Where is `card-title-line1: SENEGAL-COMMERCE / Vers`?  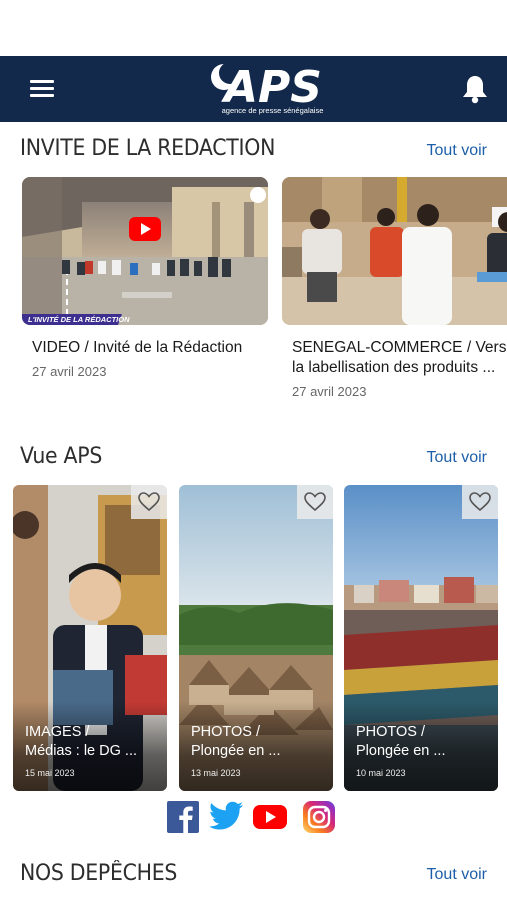
card-title-line1: SENEGAL-COMMERCE / Vers is located at coordinates (399, 347).